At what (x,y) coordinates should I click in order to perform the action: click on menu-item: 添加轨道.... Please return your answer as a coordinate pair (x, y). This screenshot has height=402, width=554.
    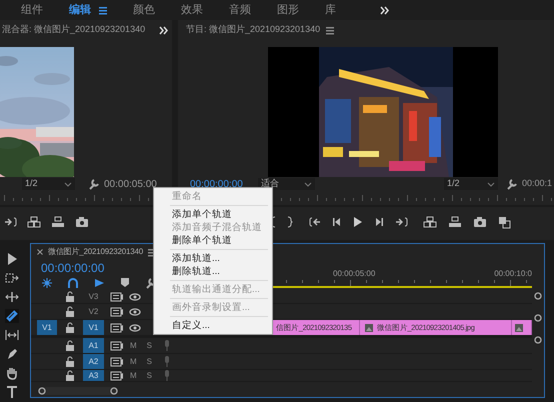
    Looking at the image, I should click on (213, 258).